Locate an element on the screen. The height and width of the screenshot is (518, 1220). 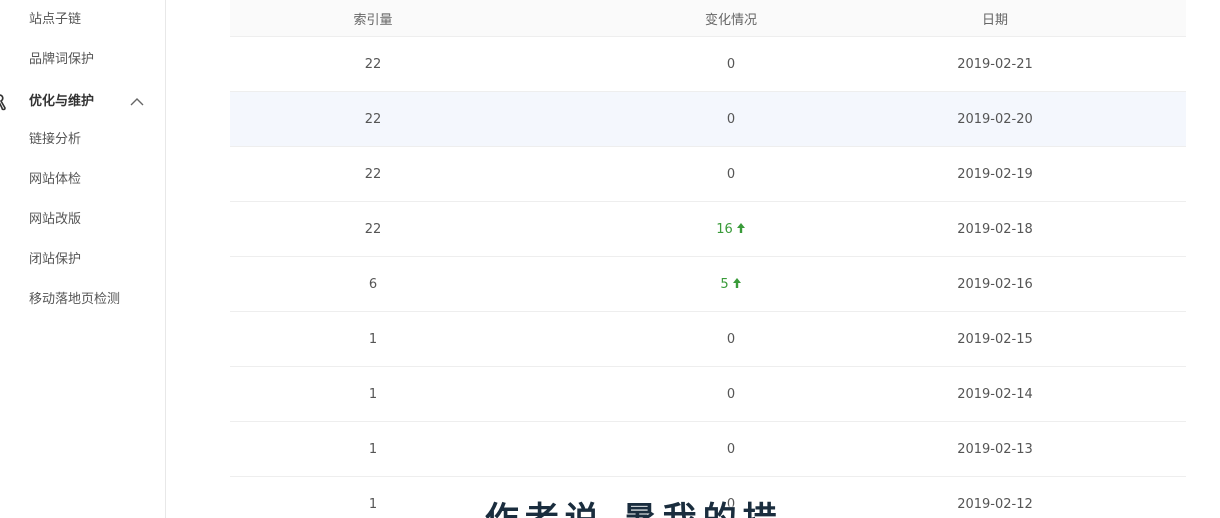
cell-date: 2019-02-20 is located at coordinates (995, 119).